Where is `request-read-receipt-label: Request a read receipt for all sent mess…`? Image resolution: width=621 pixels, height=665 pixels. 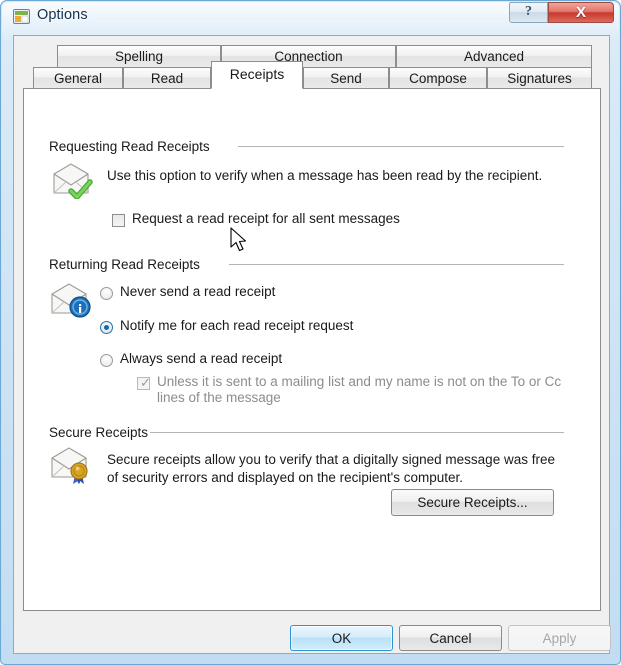 request-read-receipt-label: Request a read receipt for all sent mess… is located at coordinates (266, 218).